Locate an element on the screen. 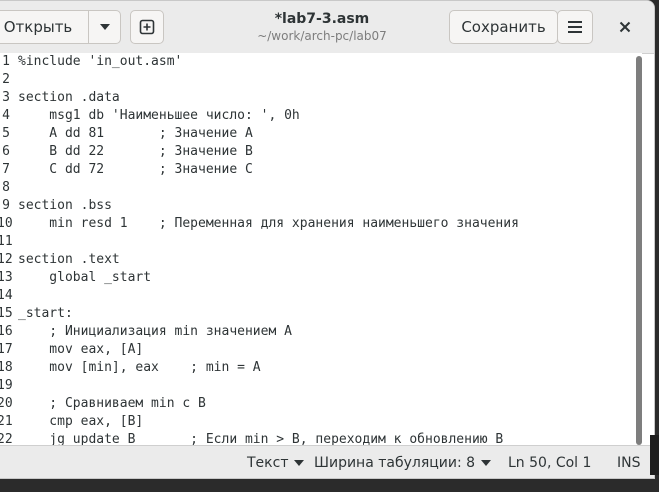 The image size is (659, 492). tab-width-selector: Ширина табуляции: 8 is located at coordinates (403, 463).